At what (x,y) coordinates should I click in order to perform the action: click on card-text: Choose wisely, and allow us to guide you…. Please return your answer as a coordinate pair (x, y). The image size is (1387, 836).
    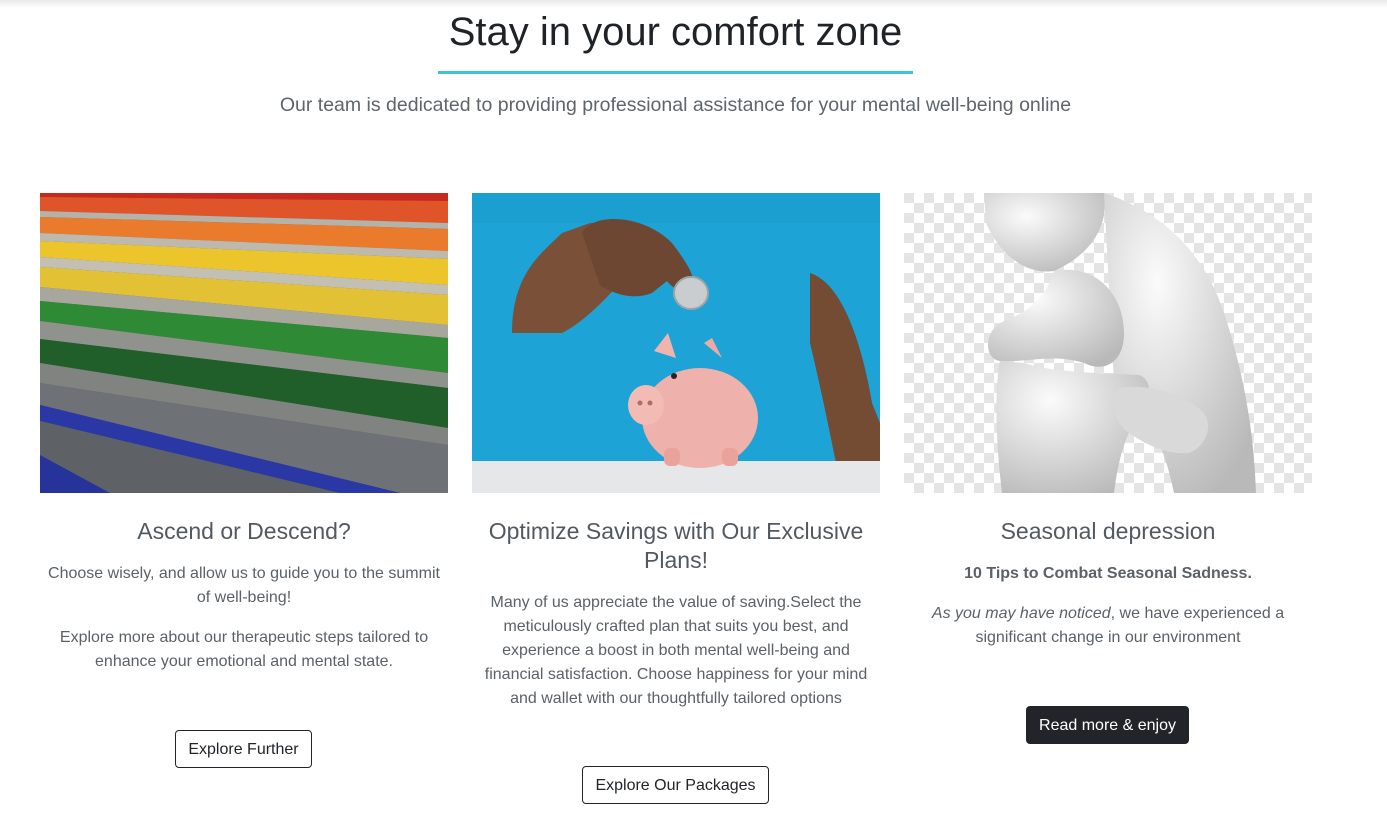
    Looking at the image, I should click on (244, 585).